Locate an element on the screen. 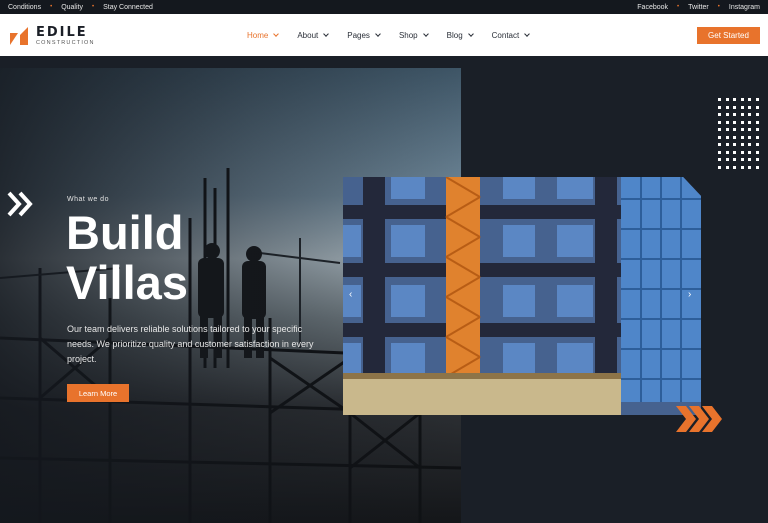 The width and height of the screenshot is (768, 523). nav-label: Home is located at coordinates (258, 35).